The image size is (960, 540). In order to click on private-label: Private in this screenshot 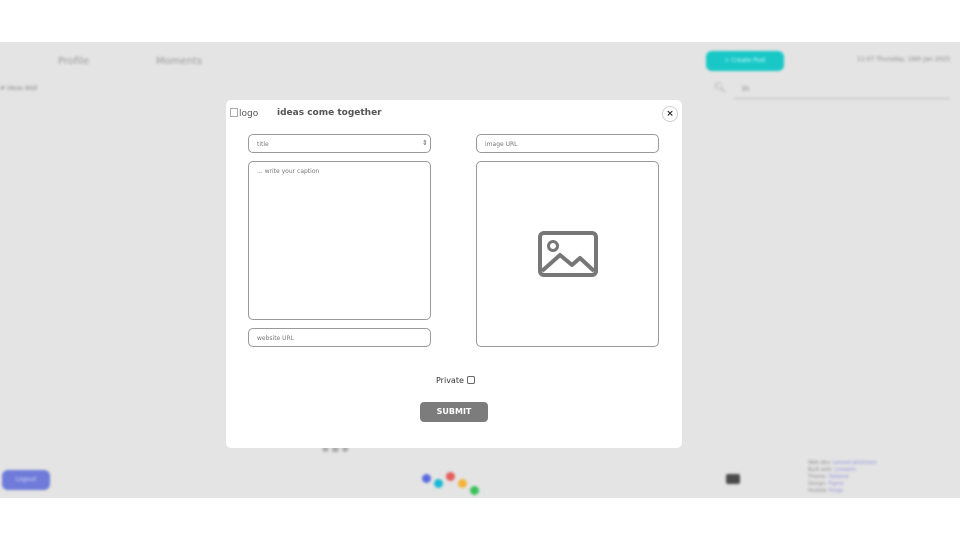, I will do `click(450, 380)`.